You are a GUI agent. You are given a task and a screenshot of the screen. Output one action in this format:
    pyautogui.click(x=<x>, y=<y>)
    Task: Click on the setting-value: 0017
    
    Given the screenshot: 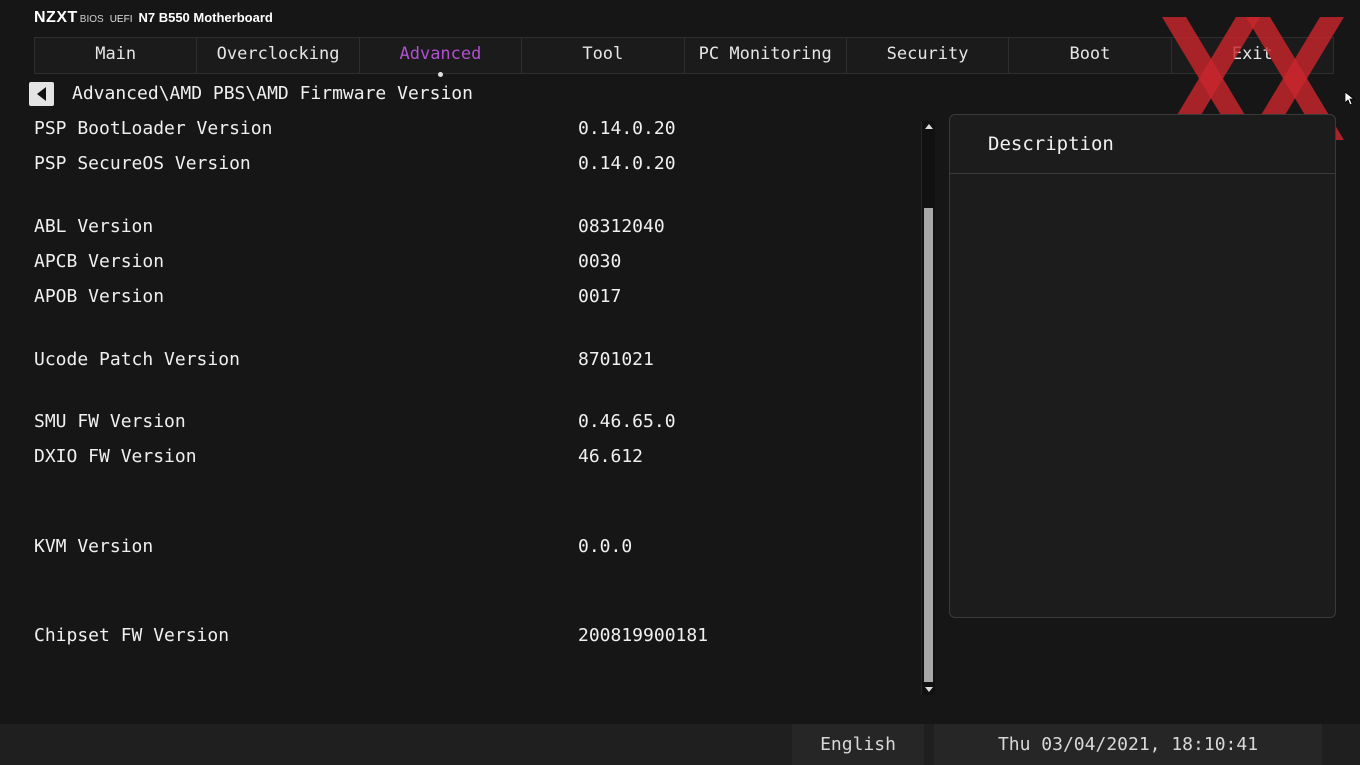 What is the action you would take?
    pyautogui.click(x=600, y=296)
    